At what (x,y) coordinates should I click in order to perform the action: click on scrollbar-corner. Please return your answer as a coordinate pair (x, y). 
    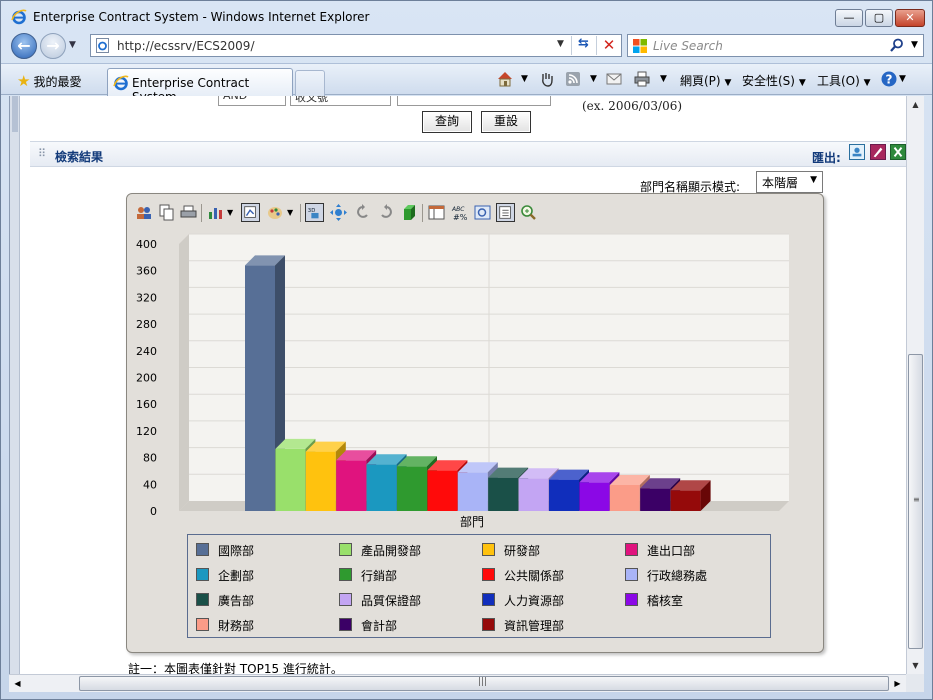
    Looking at the image, I should click on (915, 683).